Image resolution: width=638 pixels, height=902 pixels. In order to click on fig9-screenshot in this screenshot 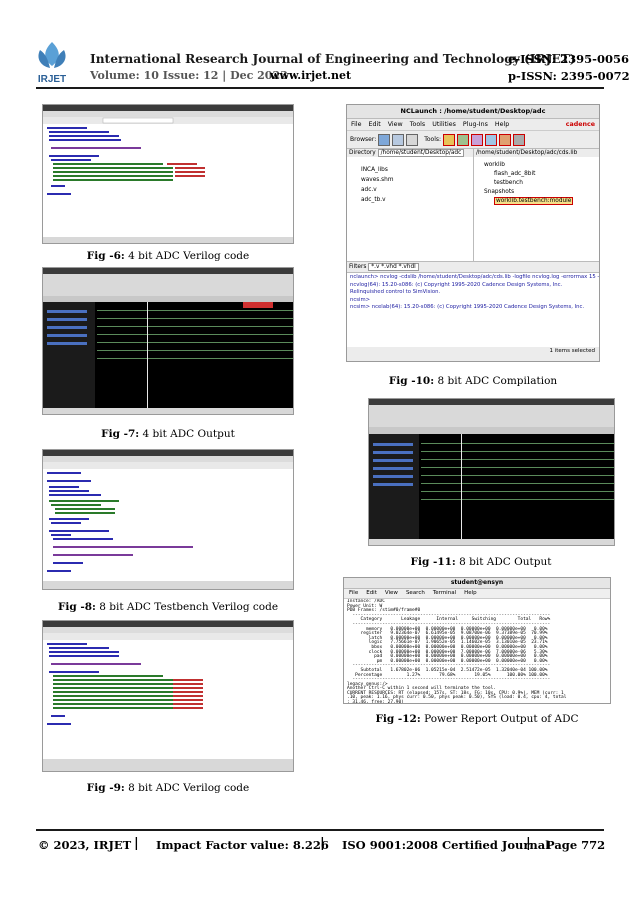, I will do `click(168, 696)`.